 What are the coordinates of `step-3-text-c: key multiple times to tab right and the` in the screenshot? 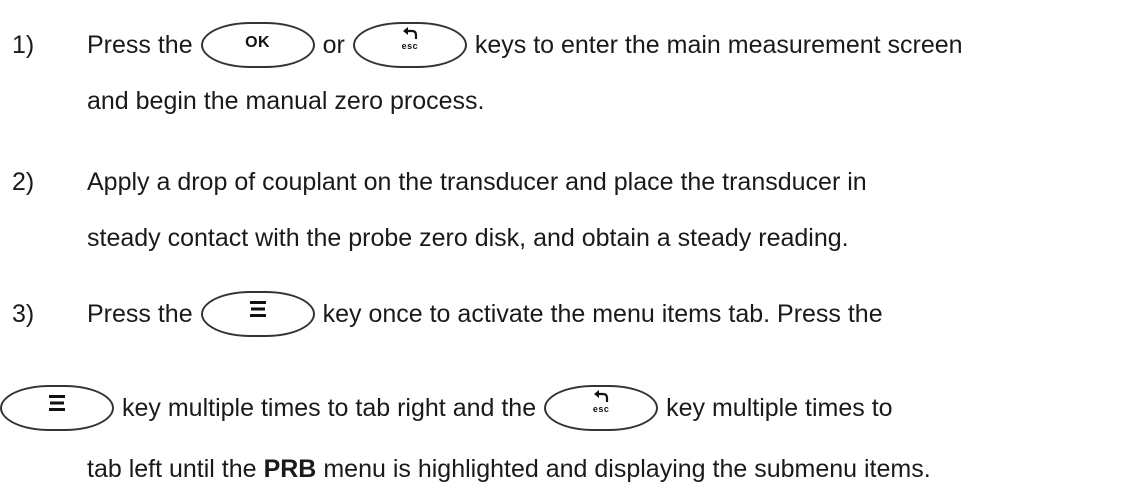 It's located at (329, 408).